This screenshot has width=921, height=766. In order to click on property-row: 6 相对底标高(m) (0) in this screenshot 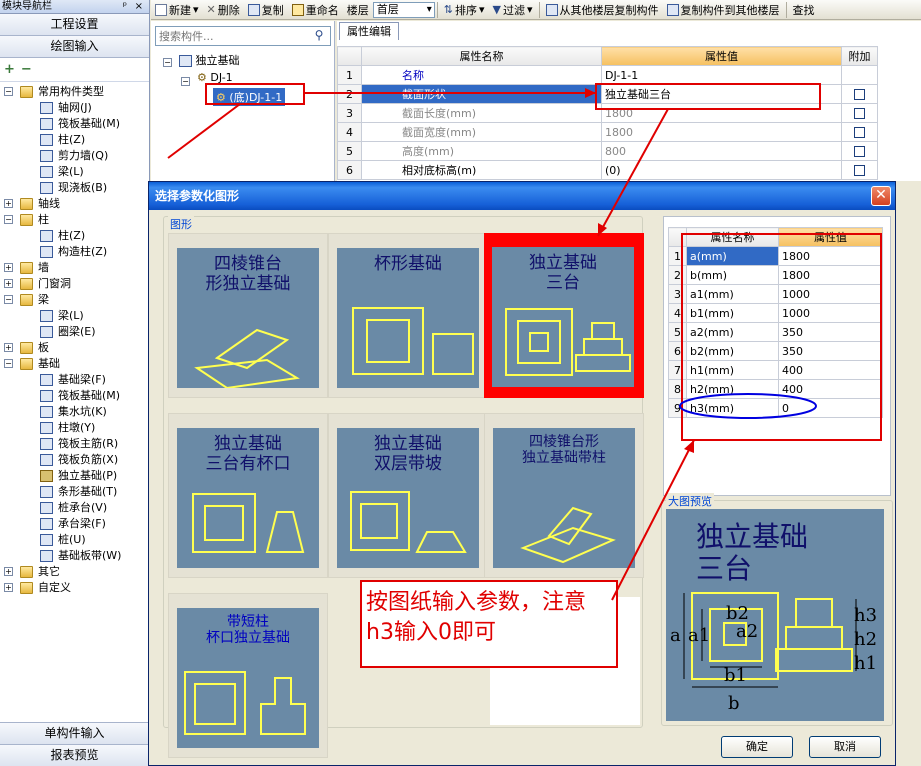, I will do `click(607, 170)`.